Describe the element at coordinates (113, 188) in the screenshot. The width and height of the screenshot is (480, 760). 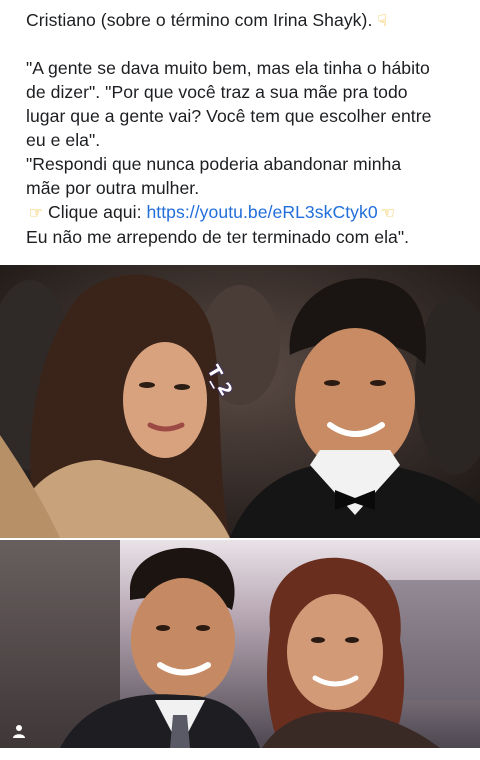
I see `quote-line: mãe por outra mulher.` at that location.